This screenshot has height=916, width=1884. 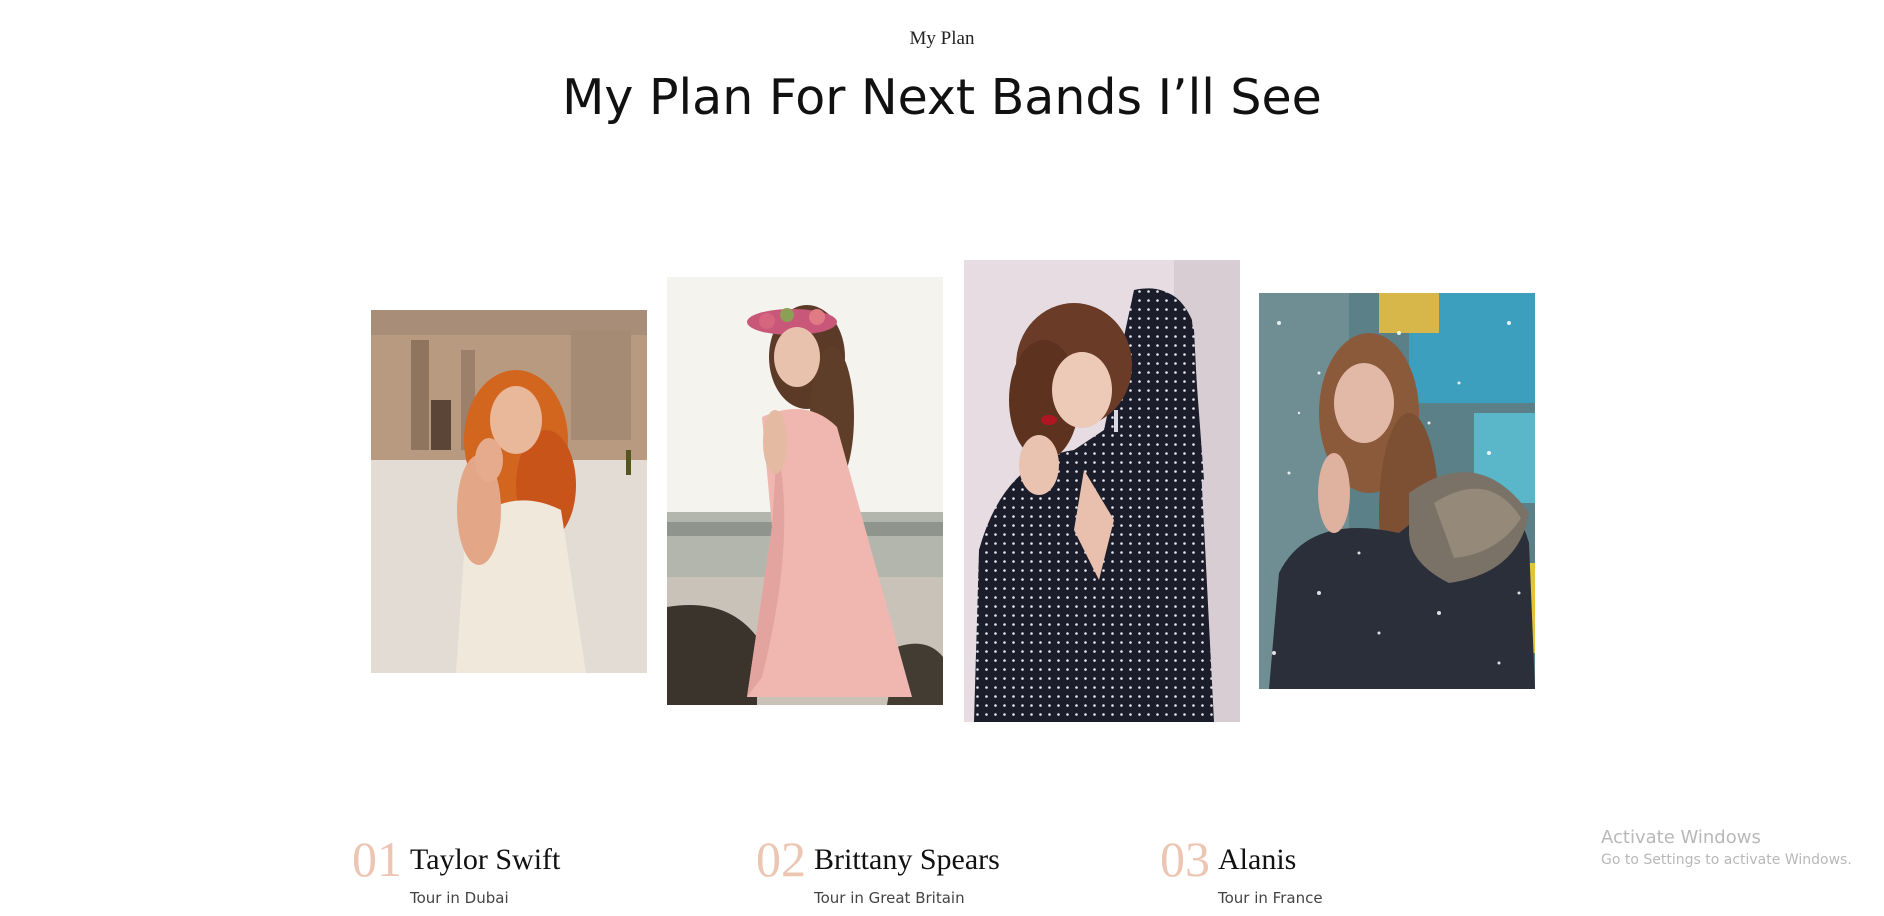 I want to click on section-eyebrow: My Plan, so click(x=942, y=38).